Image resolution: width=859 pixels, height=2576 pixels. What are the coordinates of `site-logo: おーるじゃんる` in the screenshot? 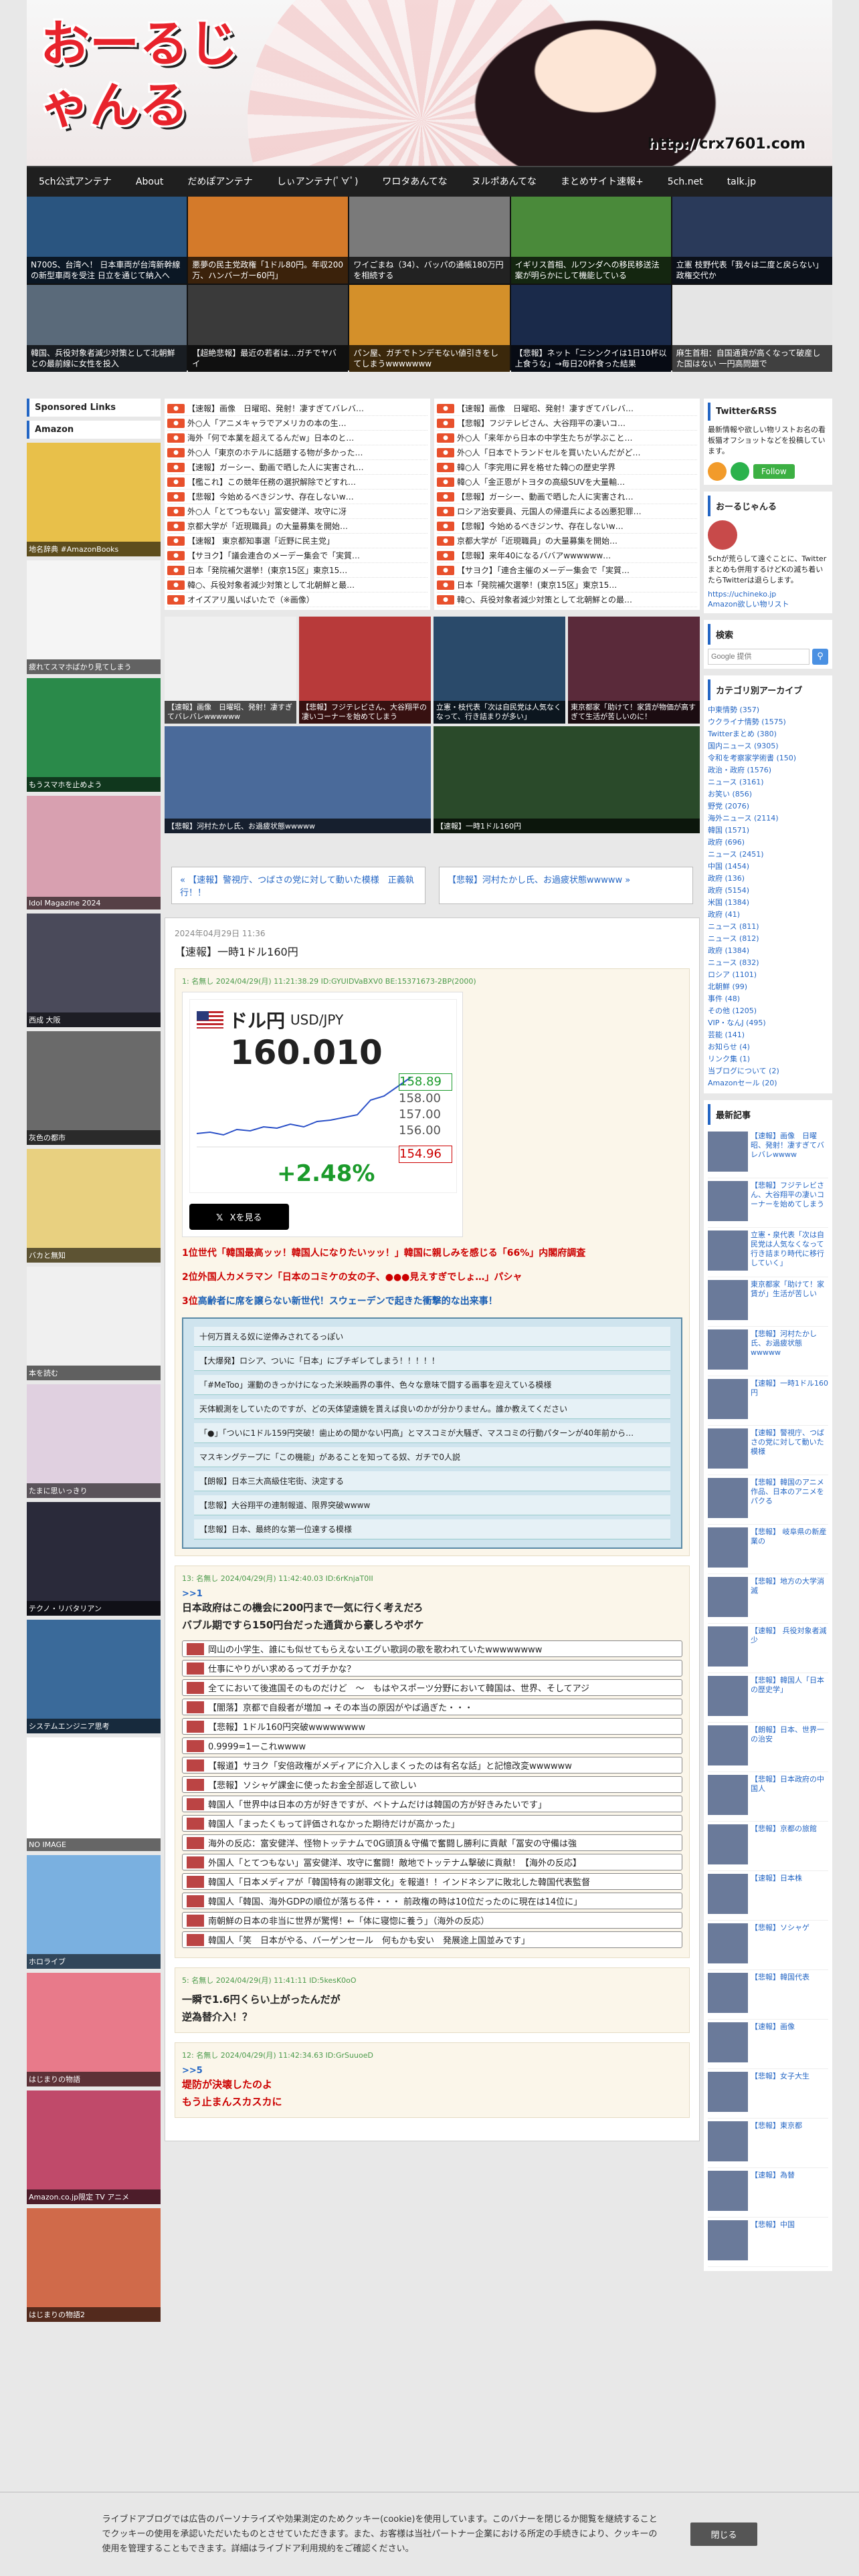 It's located at (151, 80).